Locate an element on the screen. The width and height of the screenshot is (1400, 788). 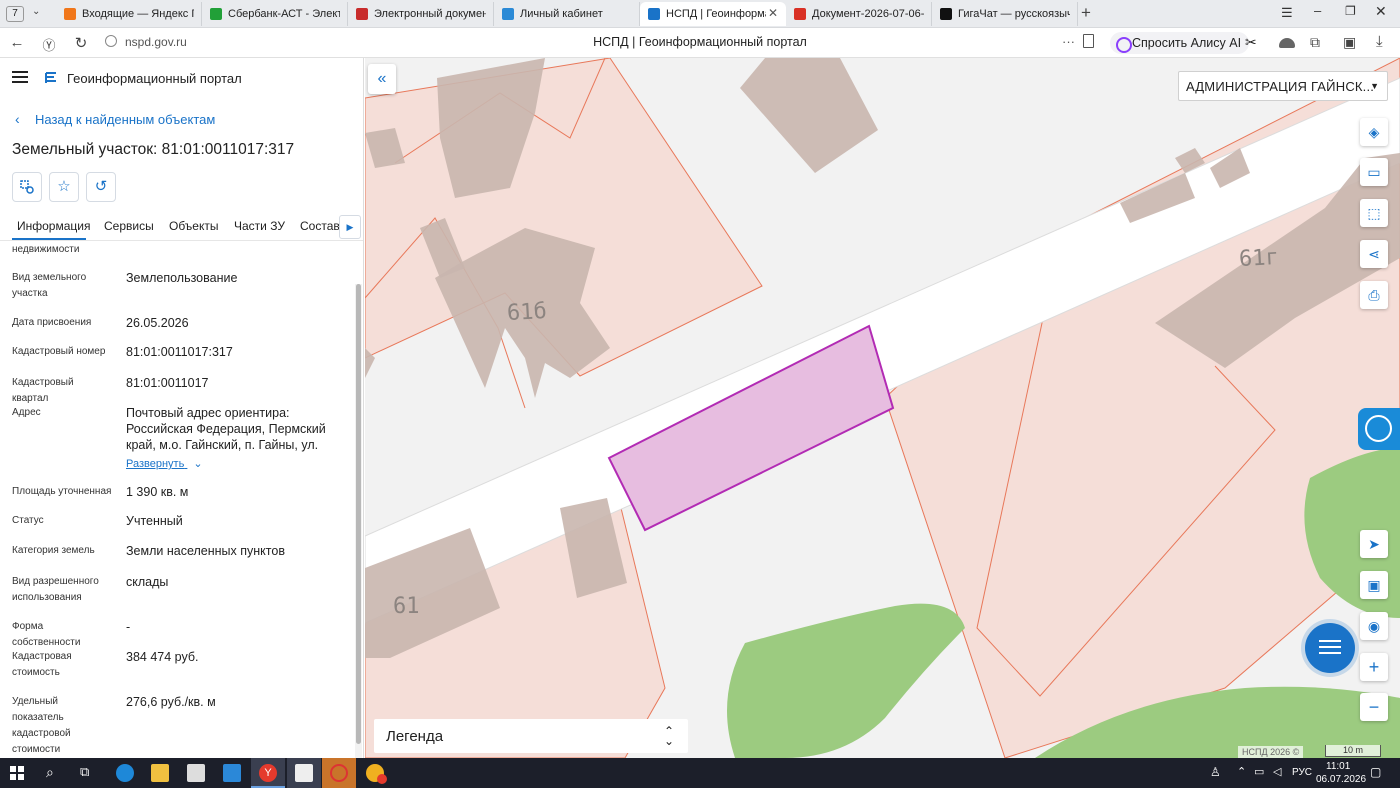
windows-start-icon is located at coordinates (17, 773).